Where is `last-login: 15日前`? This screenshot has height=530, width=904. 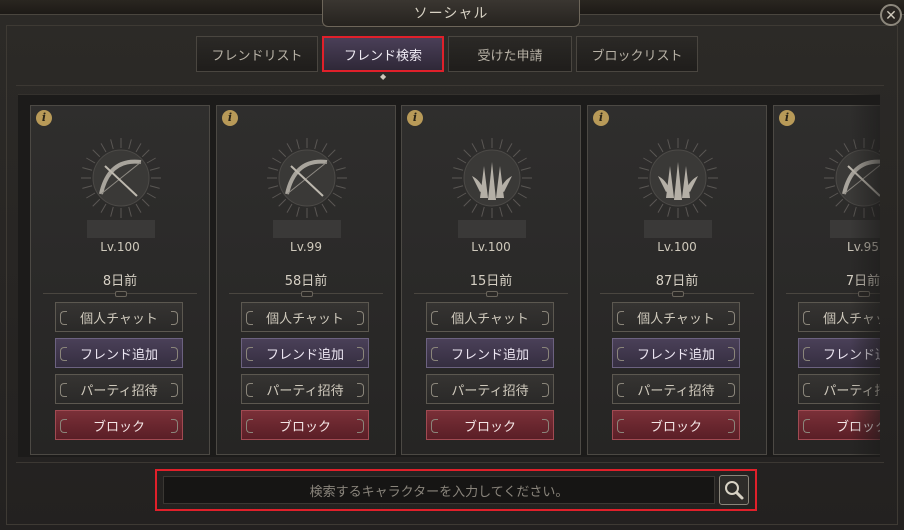 last-login: 15日前 is located at coordinates (491, 281).